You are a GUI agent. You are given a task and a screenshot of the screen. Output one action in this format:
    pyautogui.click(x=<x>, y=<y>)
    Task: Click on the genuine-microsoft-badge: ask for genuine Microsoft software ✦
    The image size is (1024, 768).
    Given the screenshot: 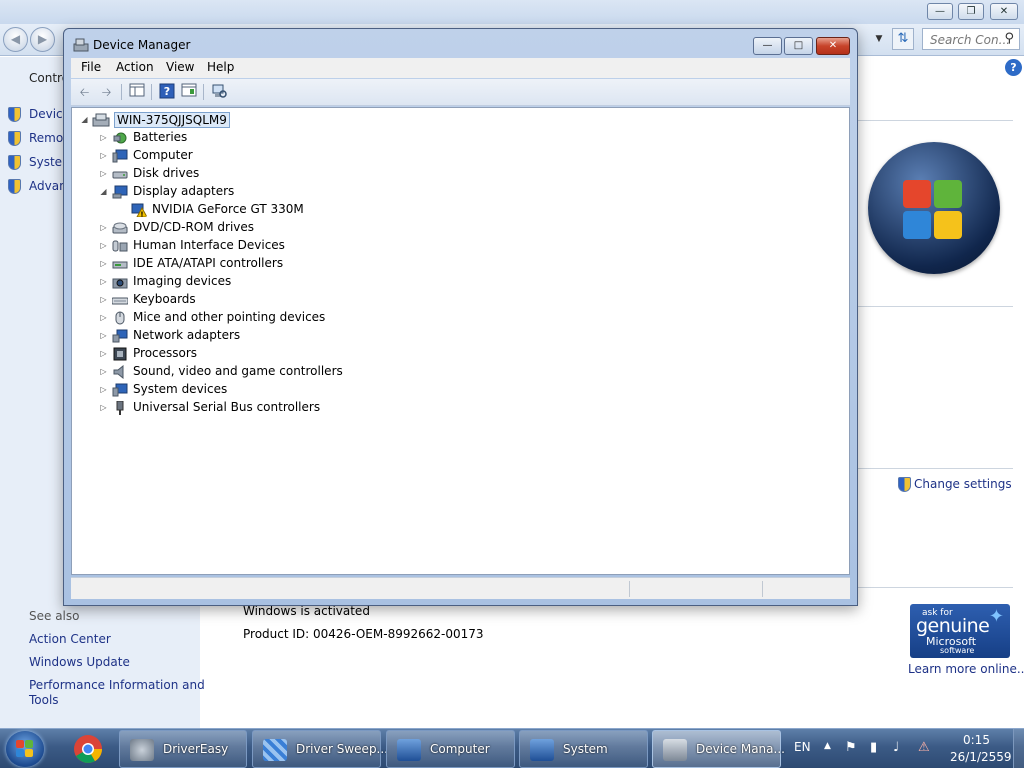 What is the action you would take?
    pyautogui.click(x=960, y=631)
    